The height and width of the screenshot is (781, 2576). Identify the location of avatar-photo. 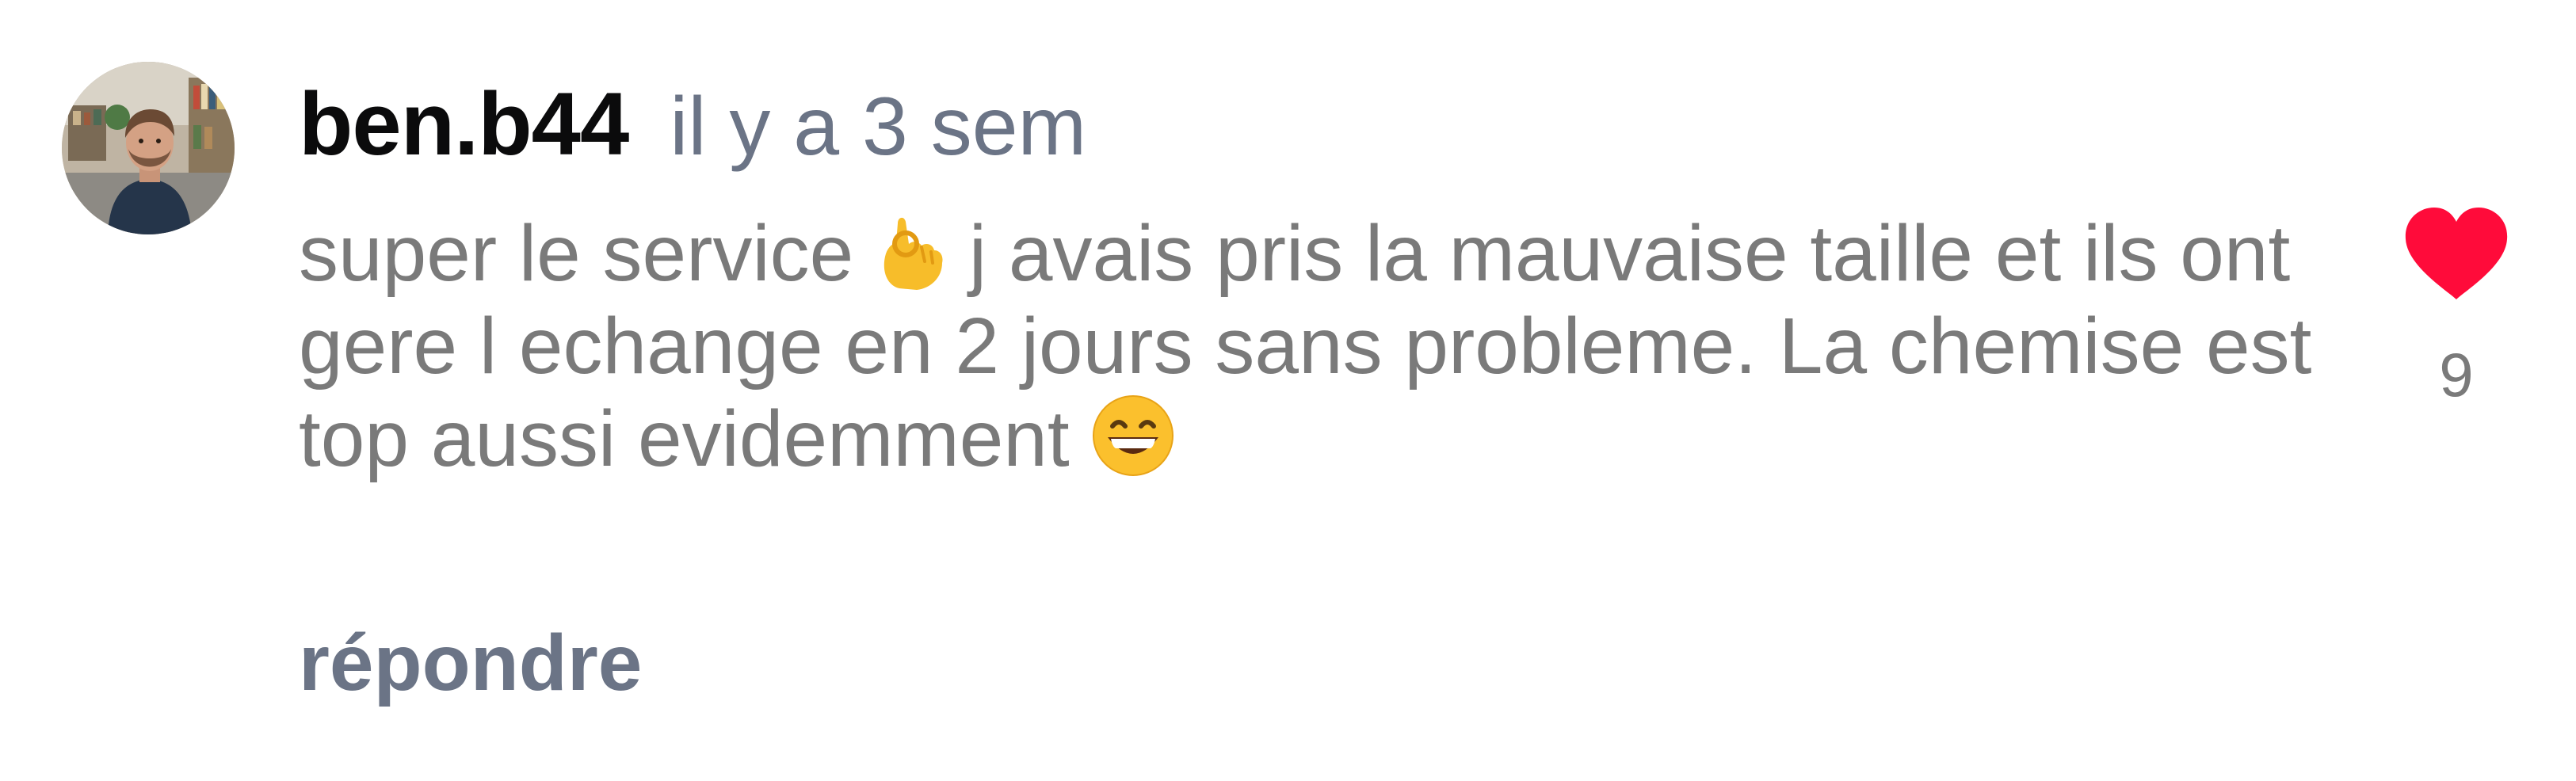
(148, 148).